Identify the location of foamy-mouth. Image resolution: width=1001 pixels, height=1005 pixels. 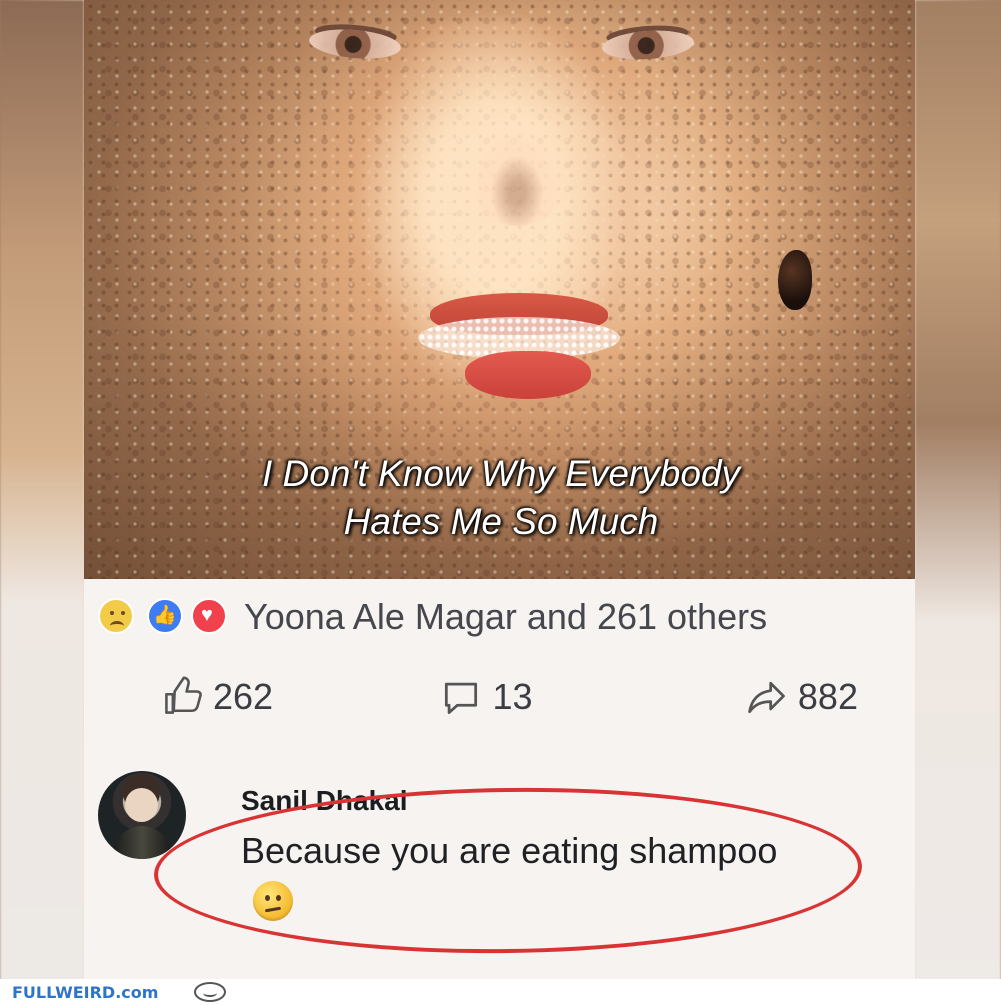
(519, 351).